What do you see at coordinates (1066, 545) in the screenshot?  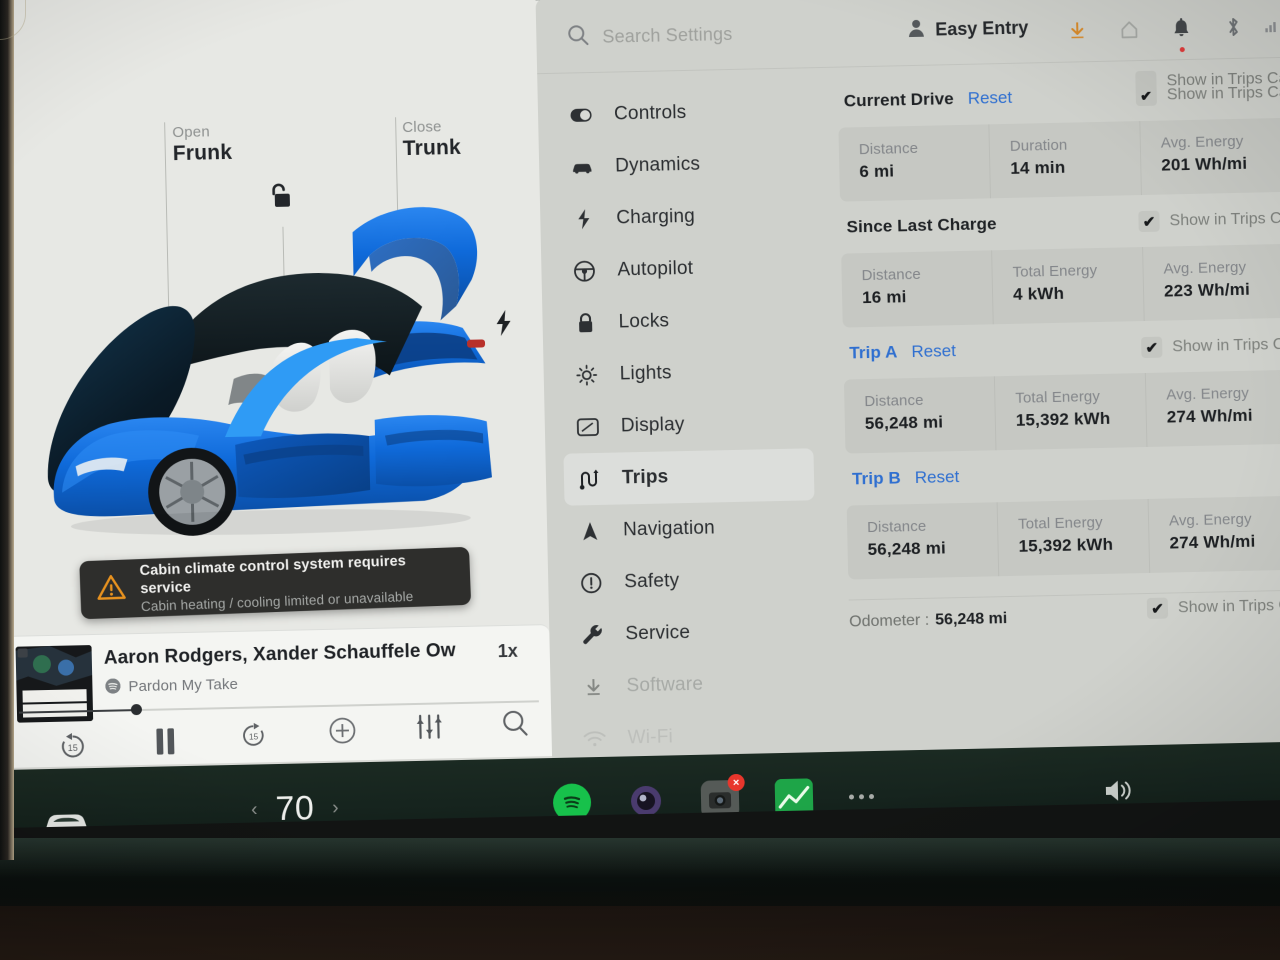 I see `stat-value: 15,392 kWh` at bounding box center [1066, 545].